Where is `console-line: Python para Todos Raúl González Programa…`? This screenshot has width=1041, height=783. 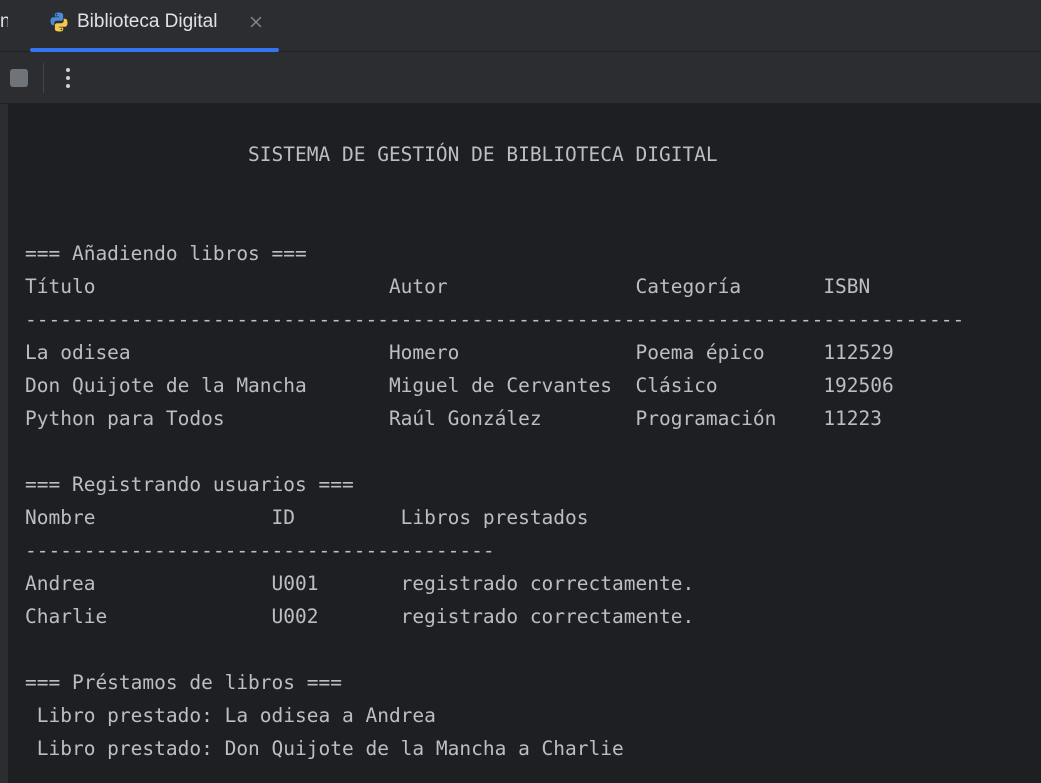 console-line: Python para Todos Raúl González Programa… is located at coordinates (454, 418).